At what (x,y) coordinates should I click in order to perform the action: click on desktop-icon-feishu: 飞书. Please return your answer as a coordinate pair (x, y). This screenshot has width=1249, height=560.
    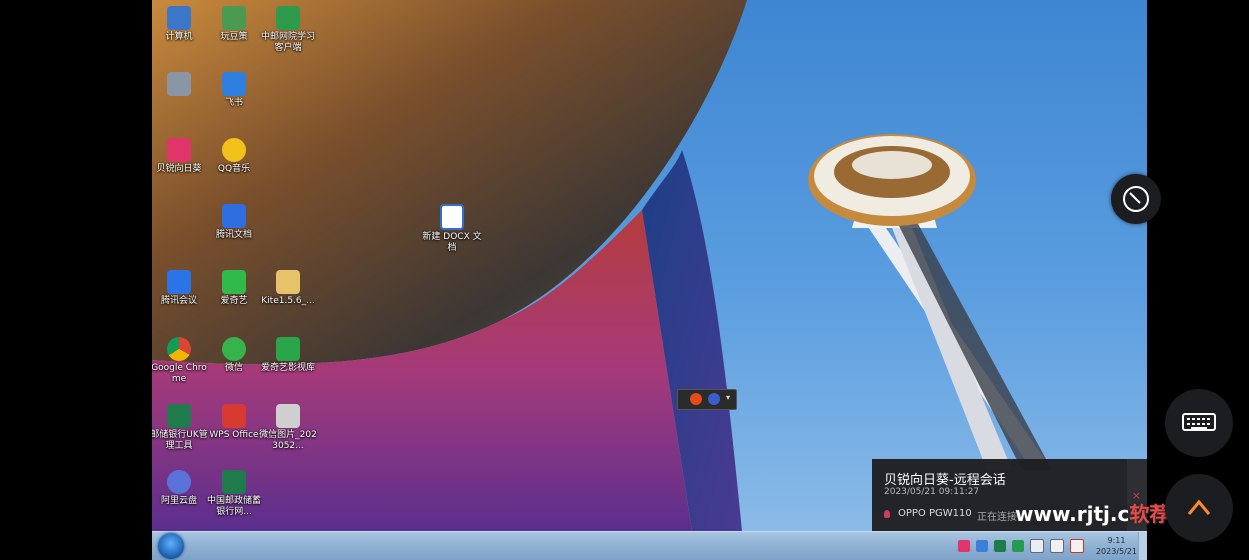
    Looking at the image, I should click on (234, 90).